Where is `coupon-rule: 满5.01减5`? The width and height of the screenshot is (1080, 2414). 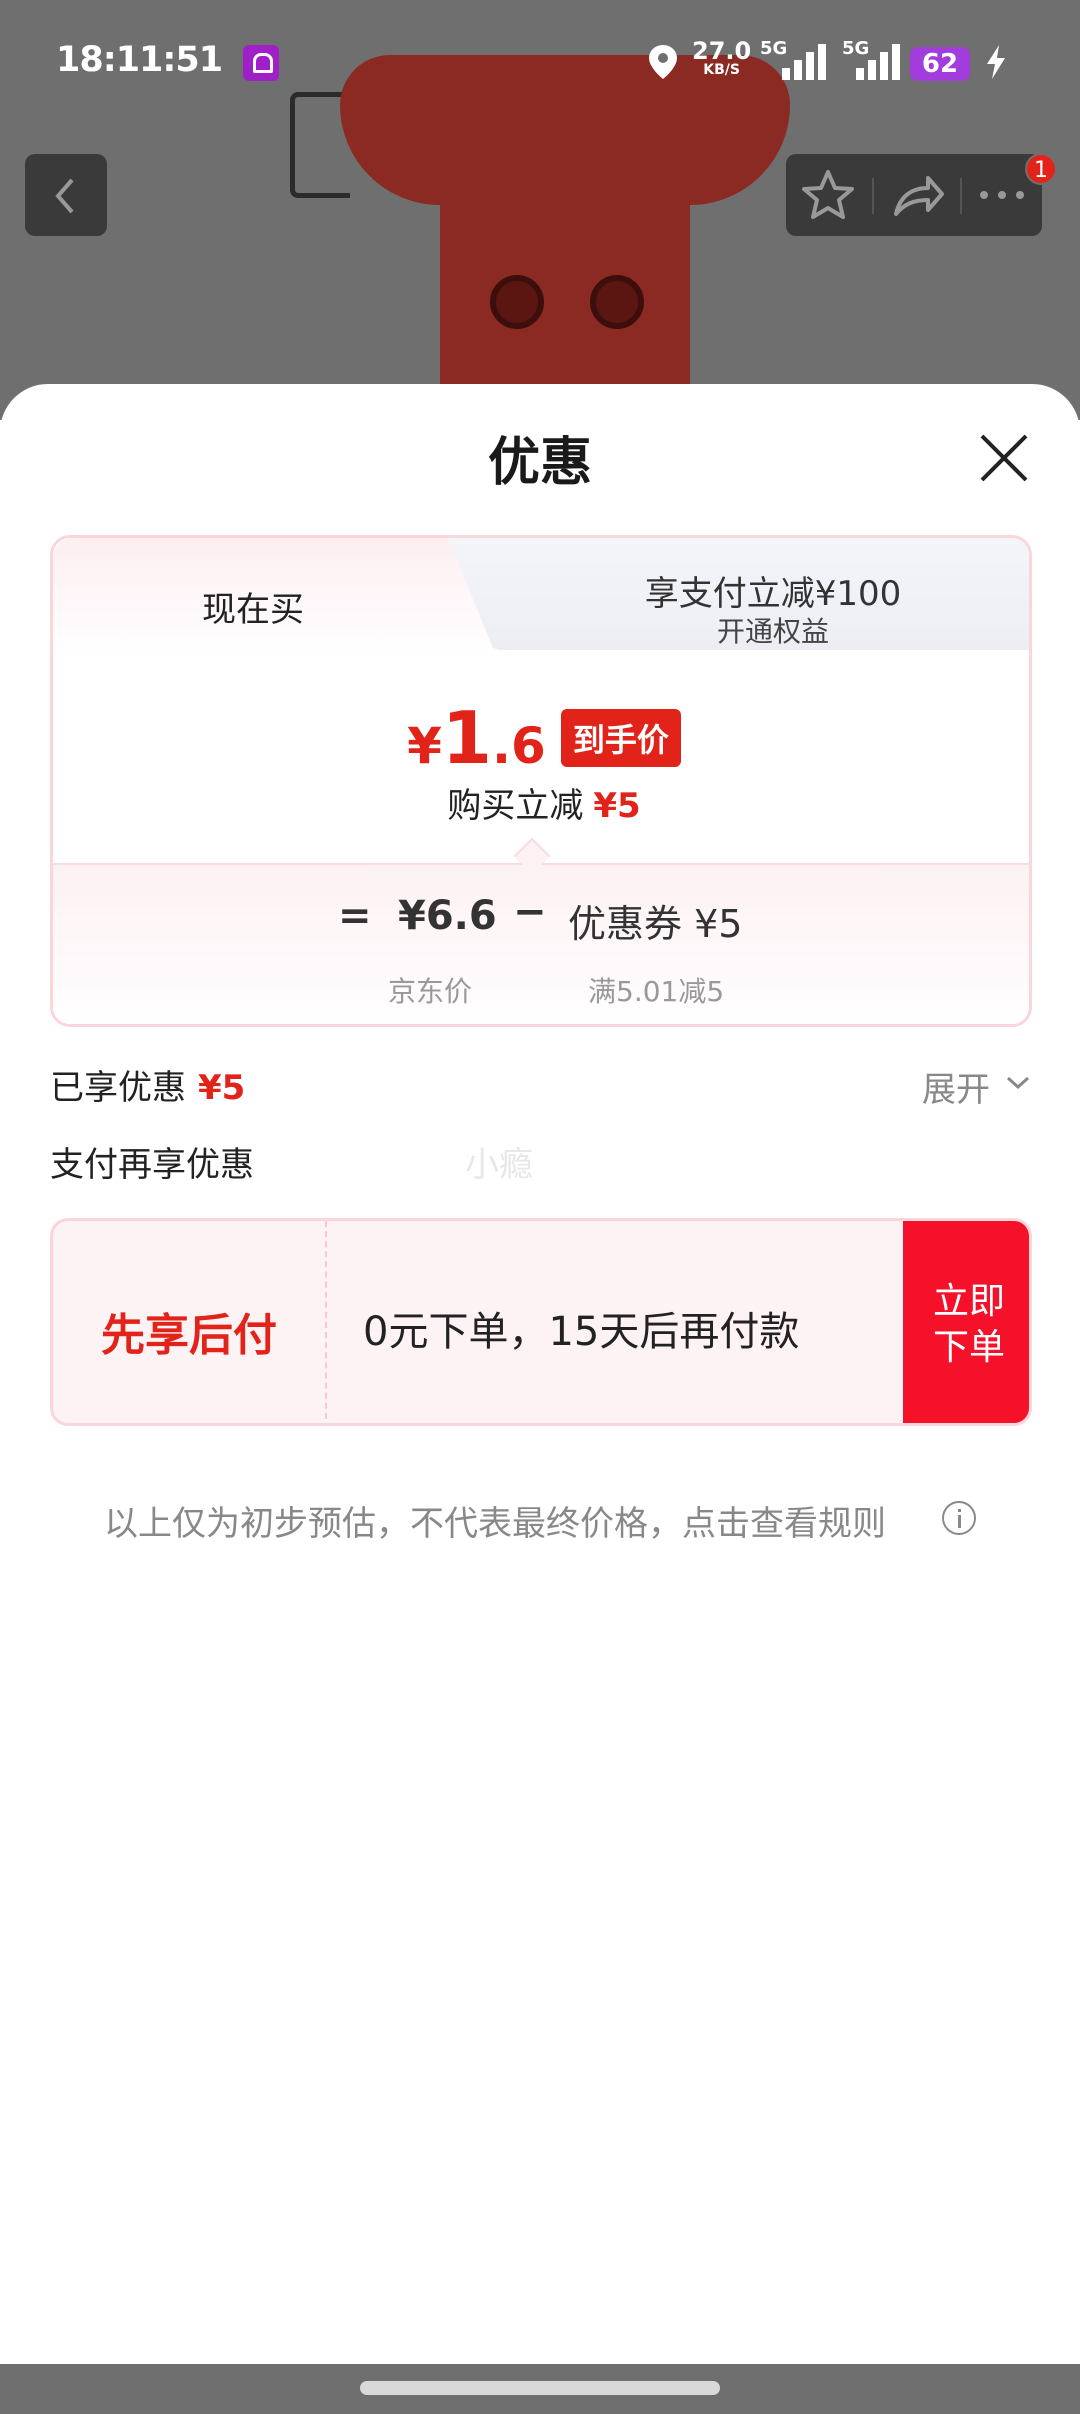
coupon-rule: 满5.01减5 is located at coordinates (656, 991).